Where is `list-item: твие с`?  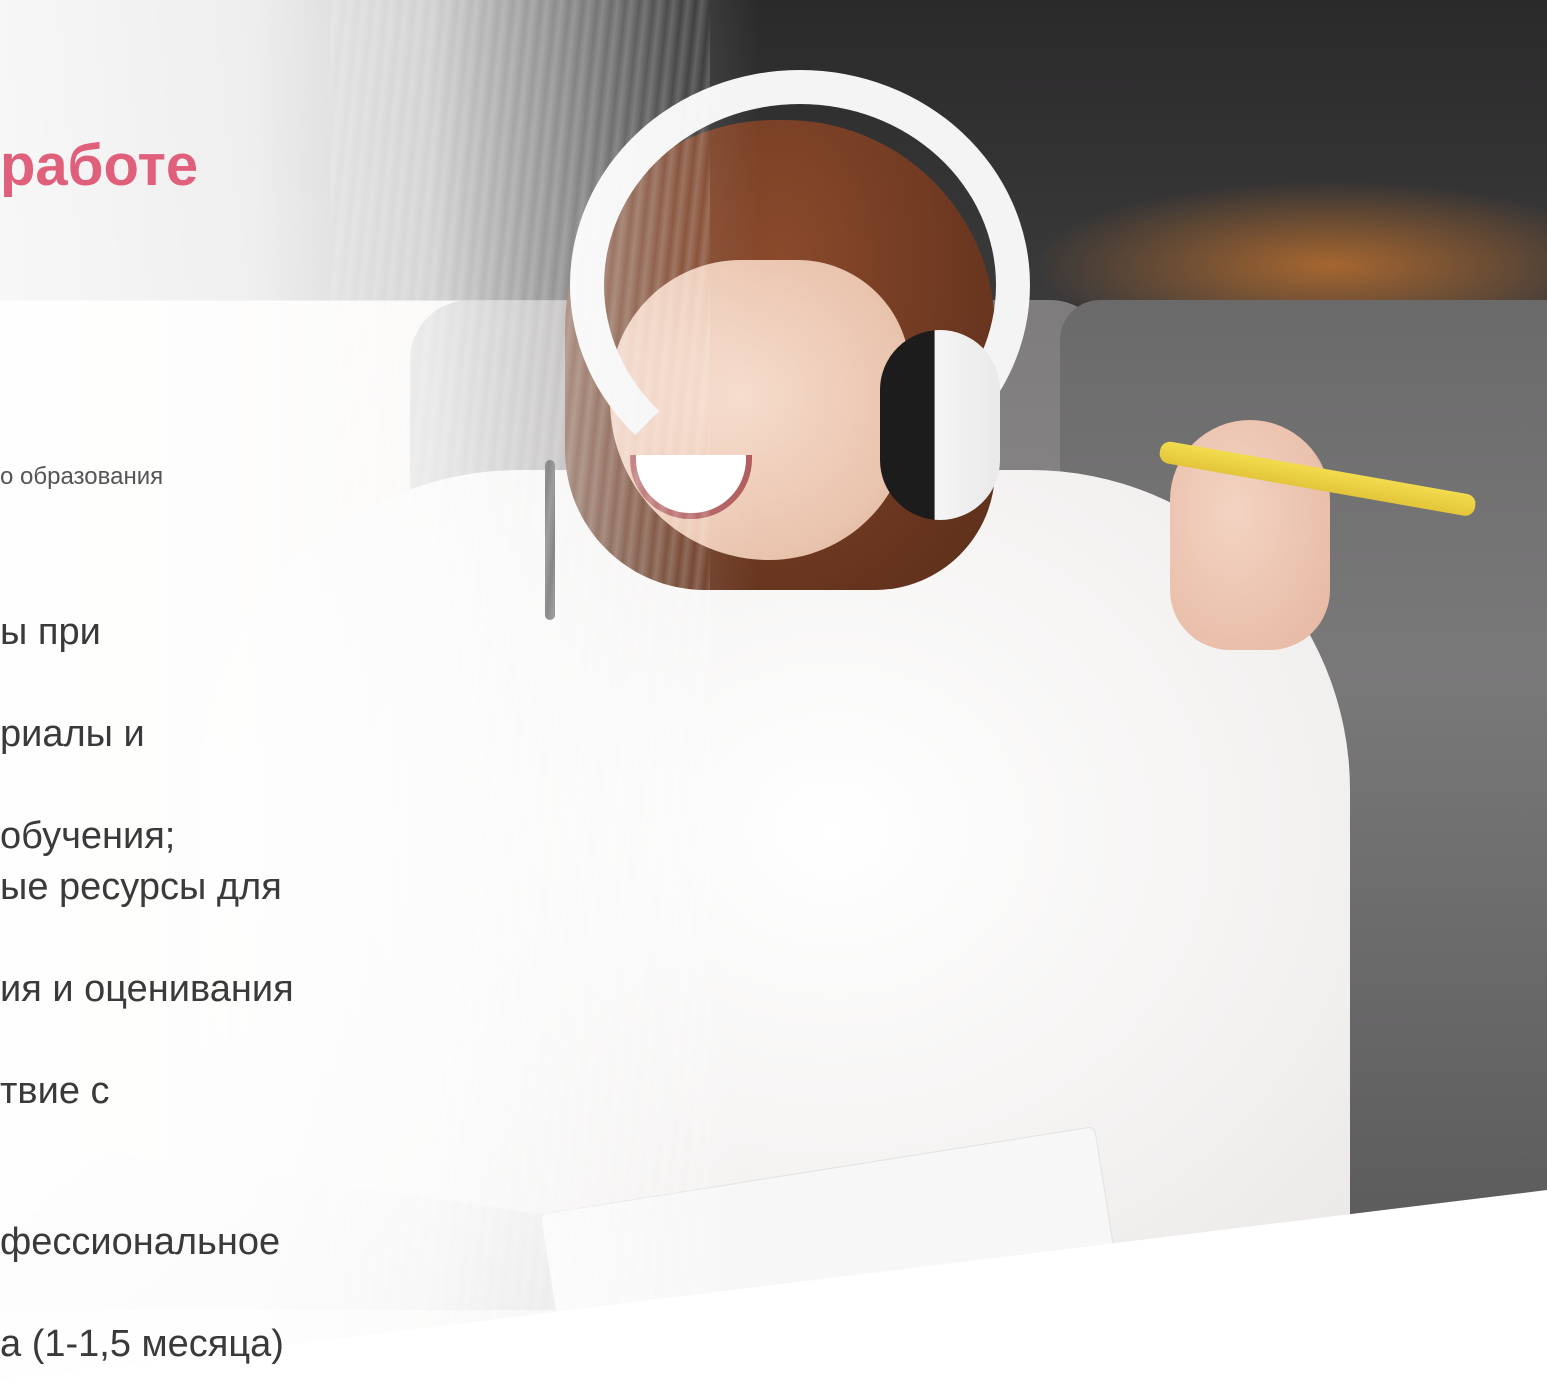 list-item: твие с is located at coordinates (55, 1091).